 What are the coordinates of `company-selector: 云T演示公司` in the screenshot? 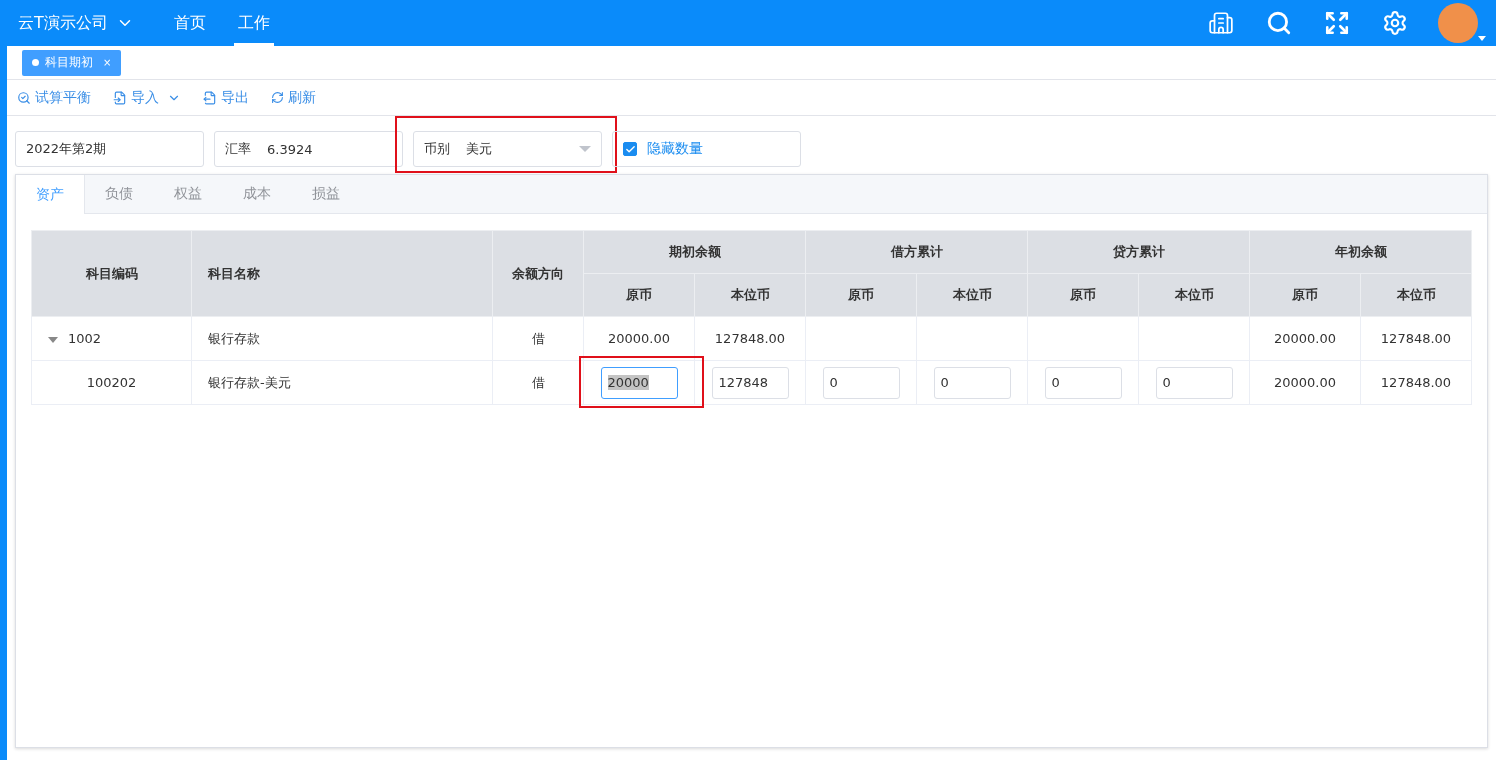 It's located at (76, 23).